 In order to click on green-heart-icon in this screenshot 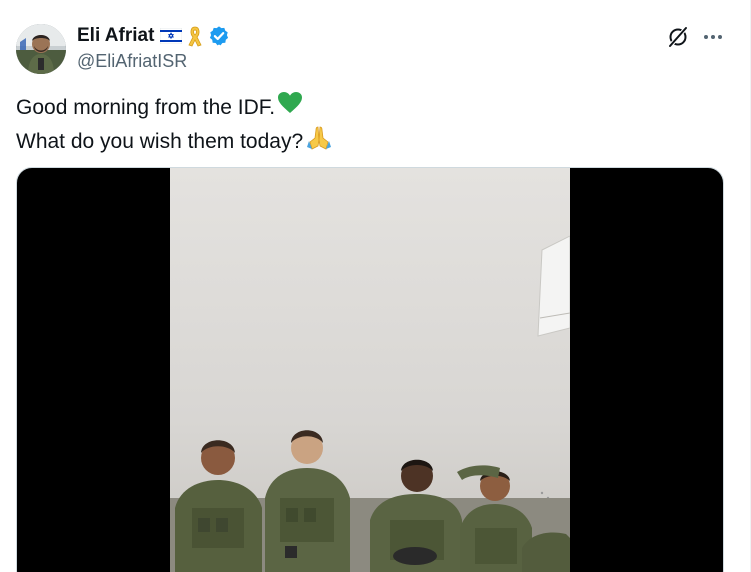, I will do `click(290, 107)`.